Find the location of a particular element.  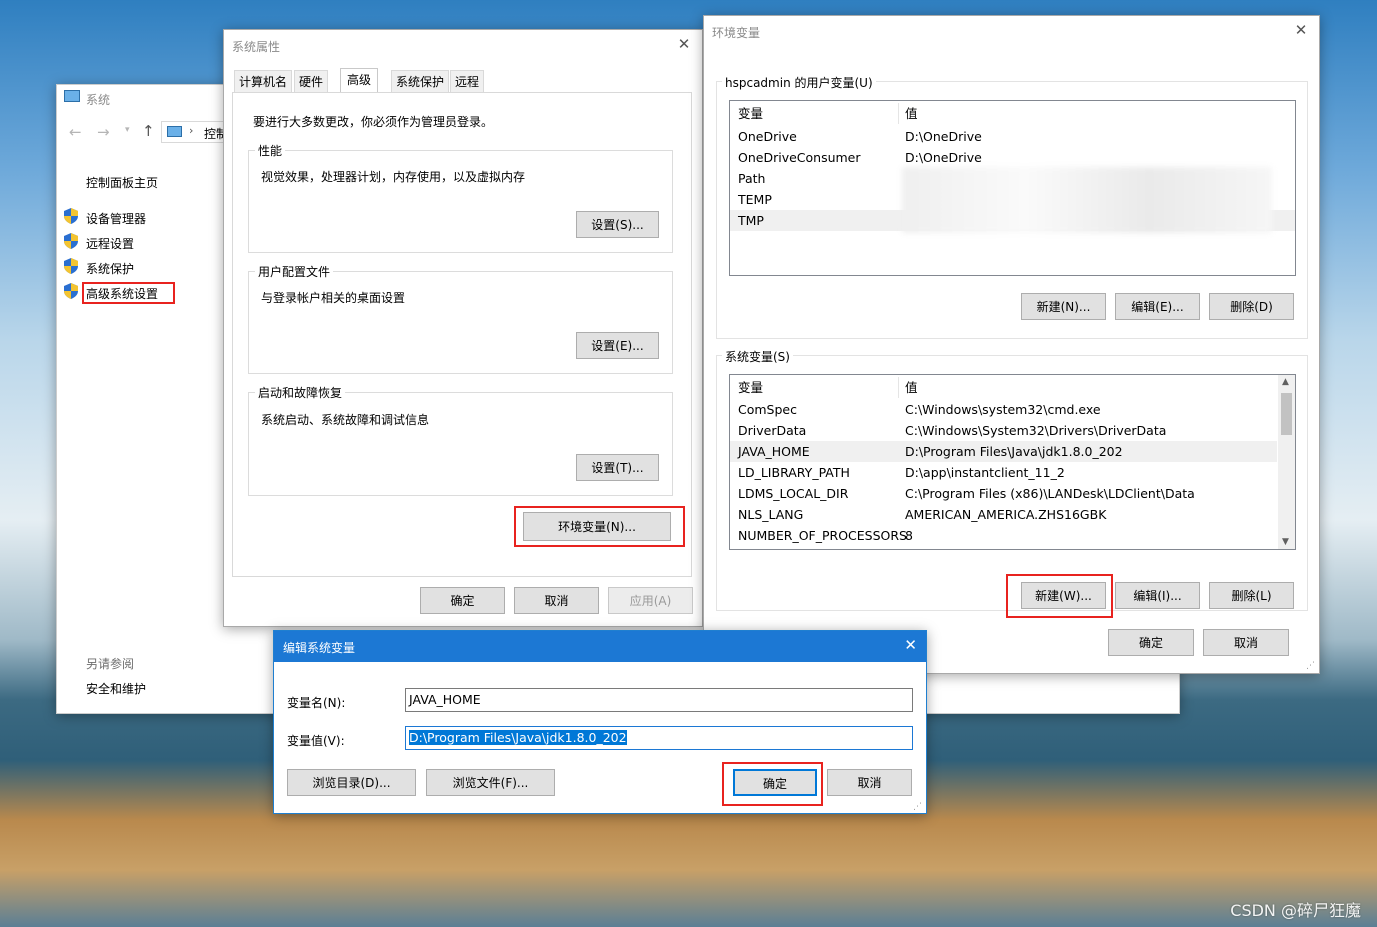

list-item: ComSpec C:\Windows\system32\cmd.exe is located at coordinates (1003, 409).